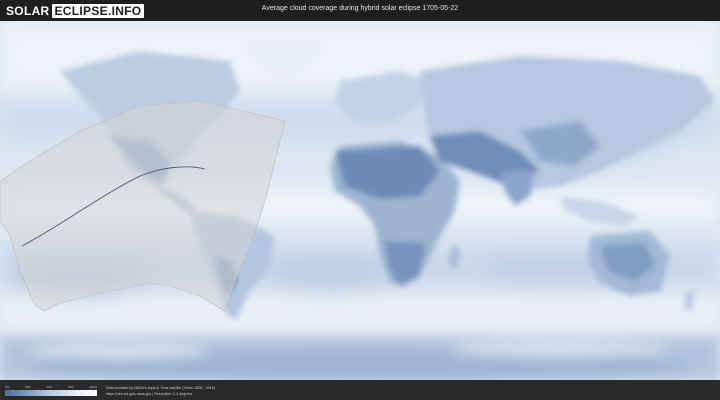 This screenshot has height=400, width=720. What do you see at coordinates (27, 387) in the screenshot?
I see `legend-tick: 25%` at bounding box center [27, 387].